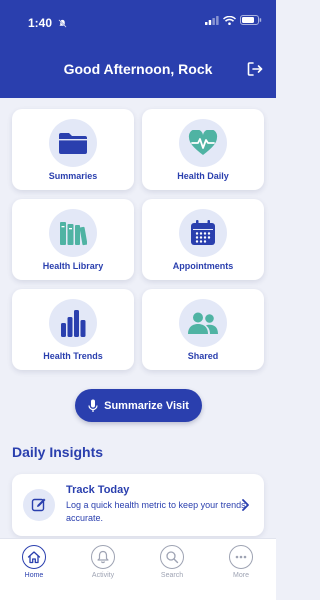  What do you see at coordinates (229, 20) in the screenshot?
I see `wifi-icon` at bounding box center [229, 20].